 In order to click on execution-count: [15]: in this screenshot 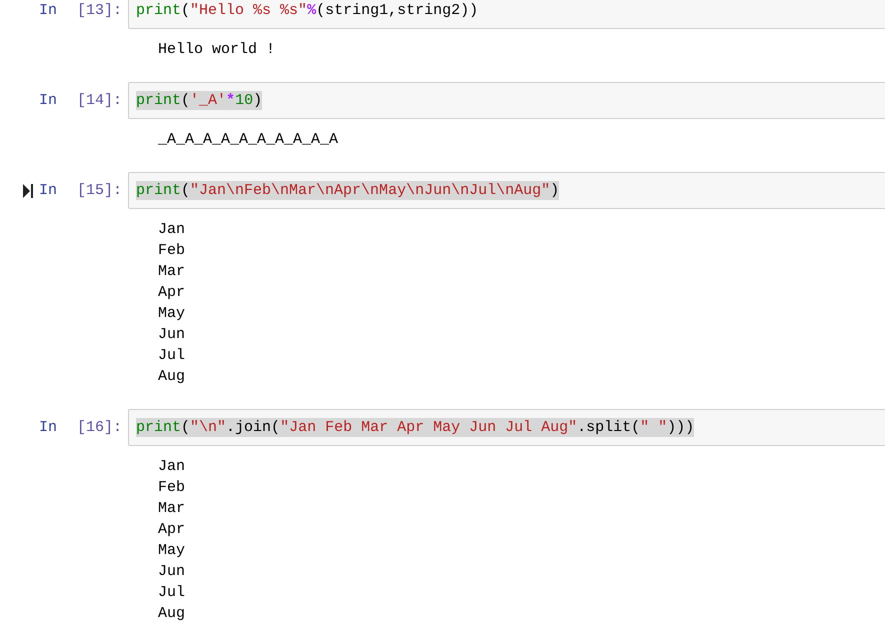, I will do `click(99, 190)`.